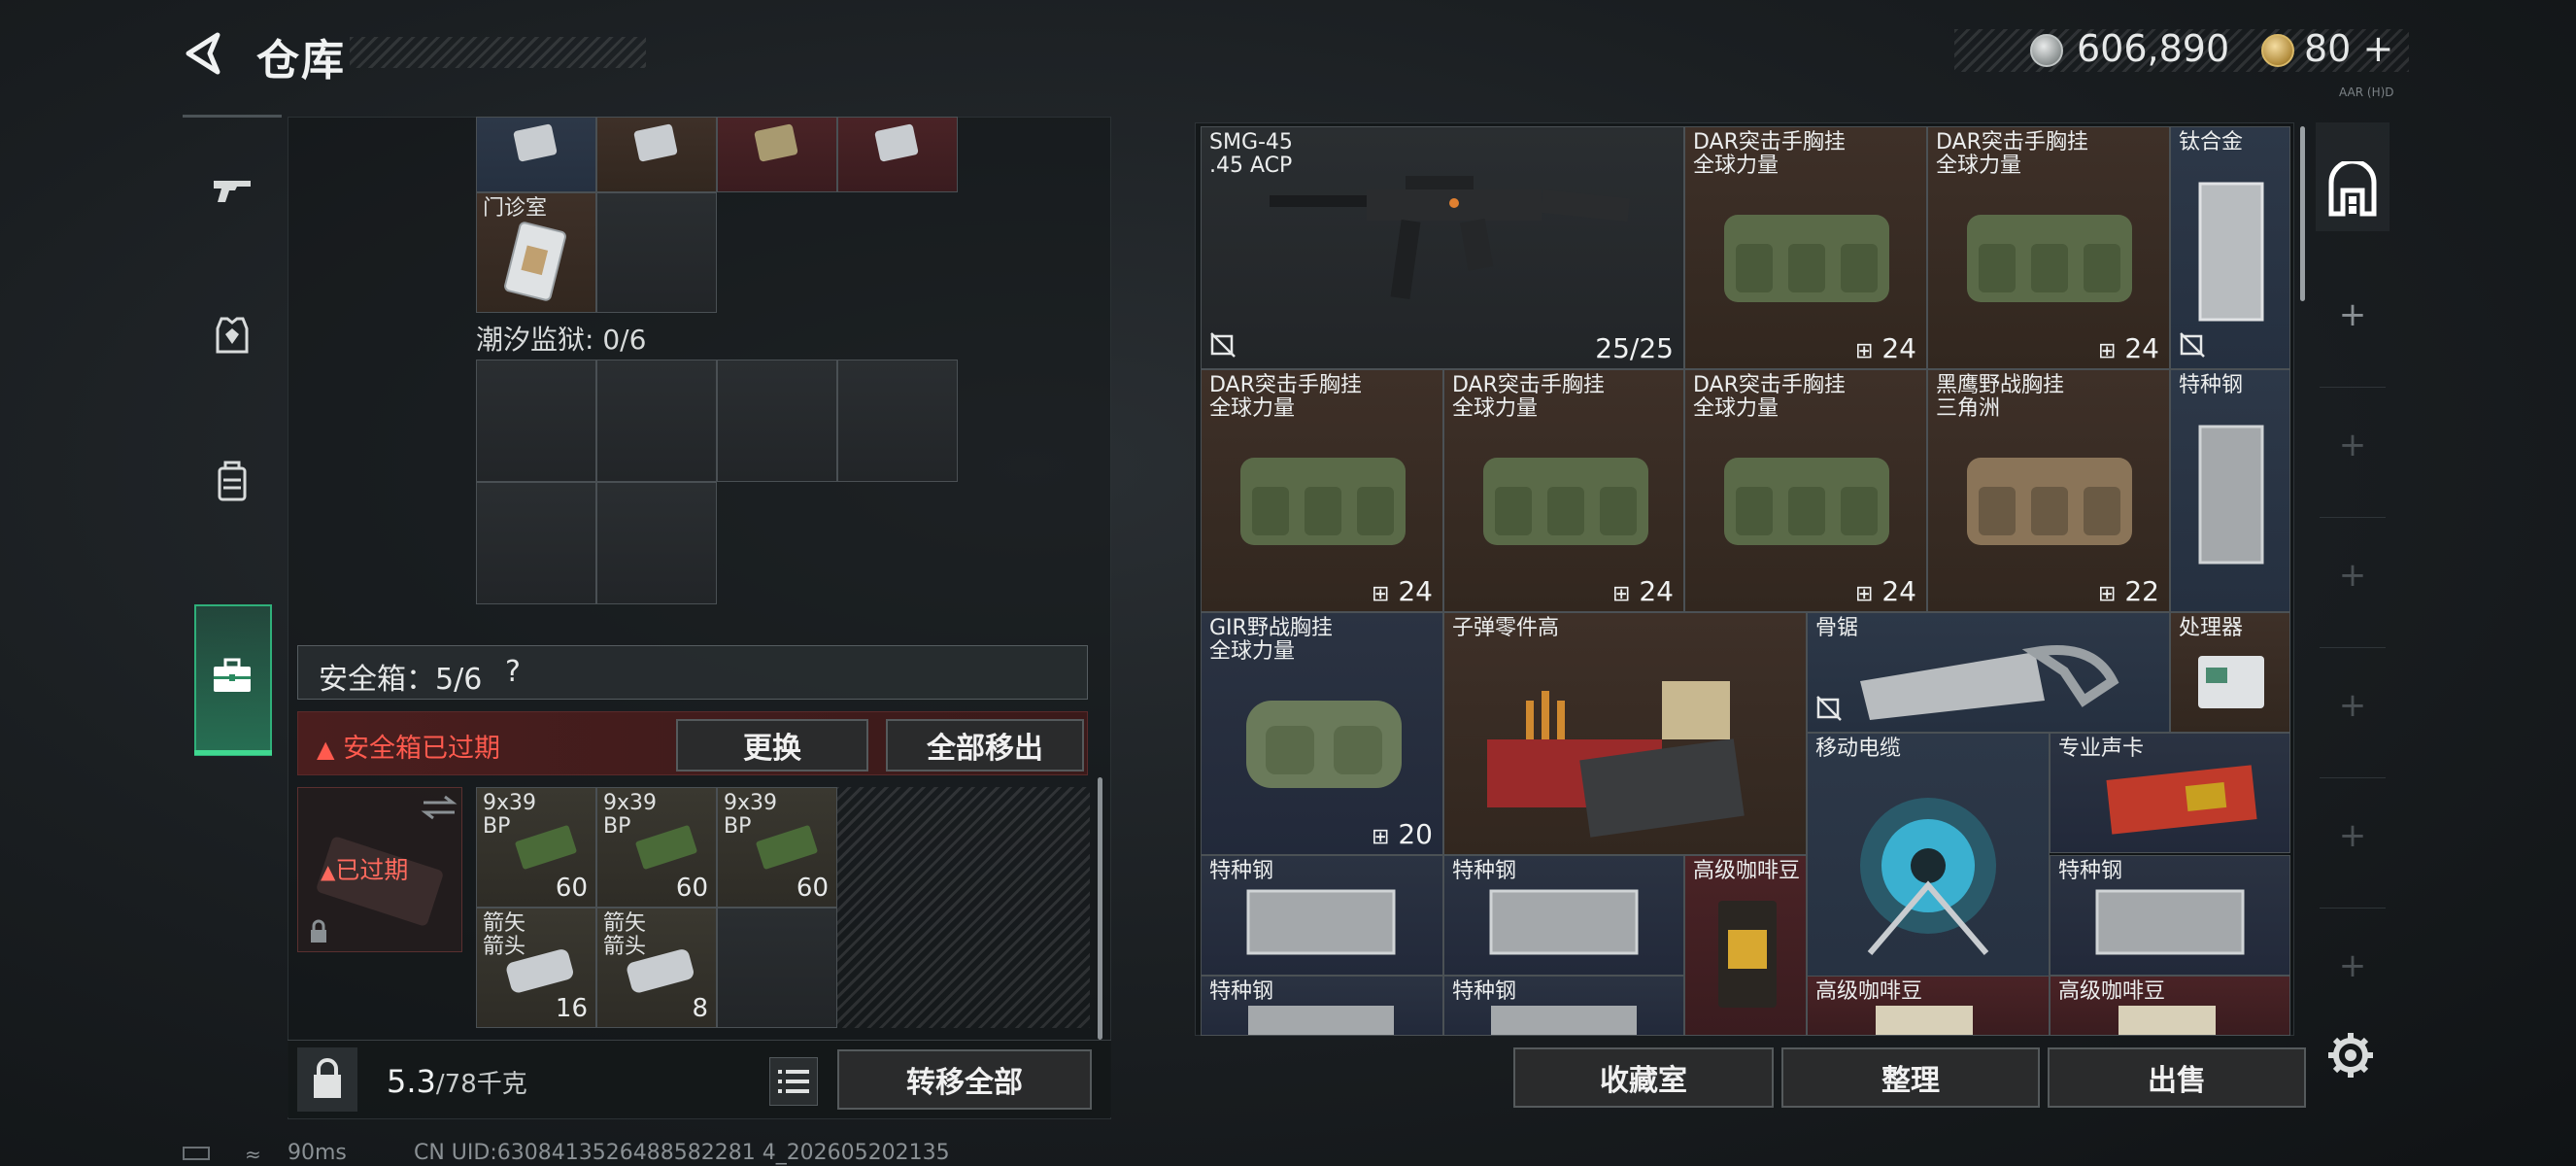 The width and height of the screenshot is (2576, 1166). I want to click on warehouse-item-bullet-parts: 子弹零件高, so click(1625, 733).